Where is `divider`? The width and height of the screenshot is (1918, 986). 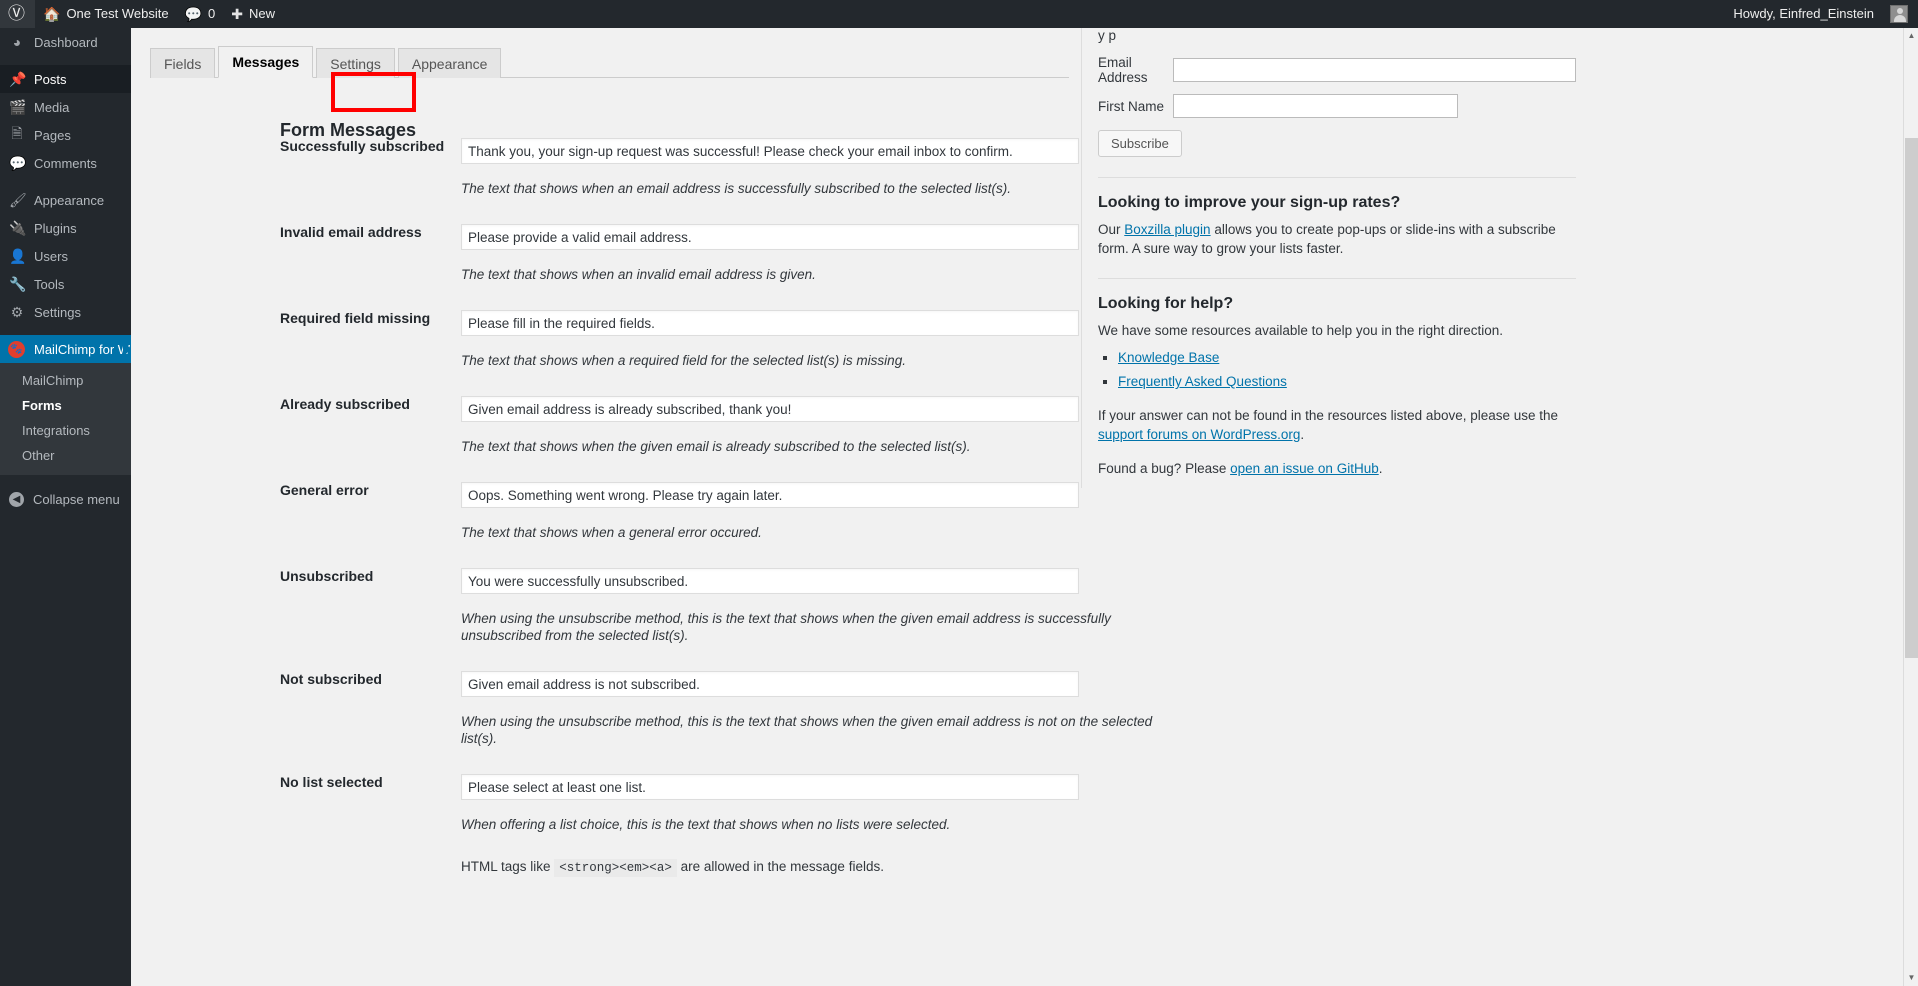 divider is located at coordinates (1337, 278).